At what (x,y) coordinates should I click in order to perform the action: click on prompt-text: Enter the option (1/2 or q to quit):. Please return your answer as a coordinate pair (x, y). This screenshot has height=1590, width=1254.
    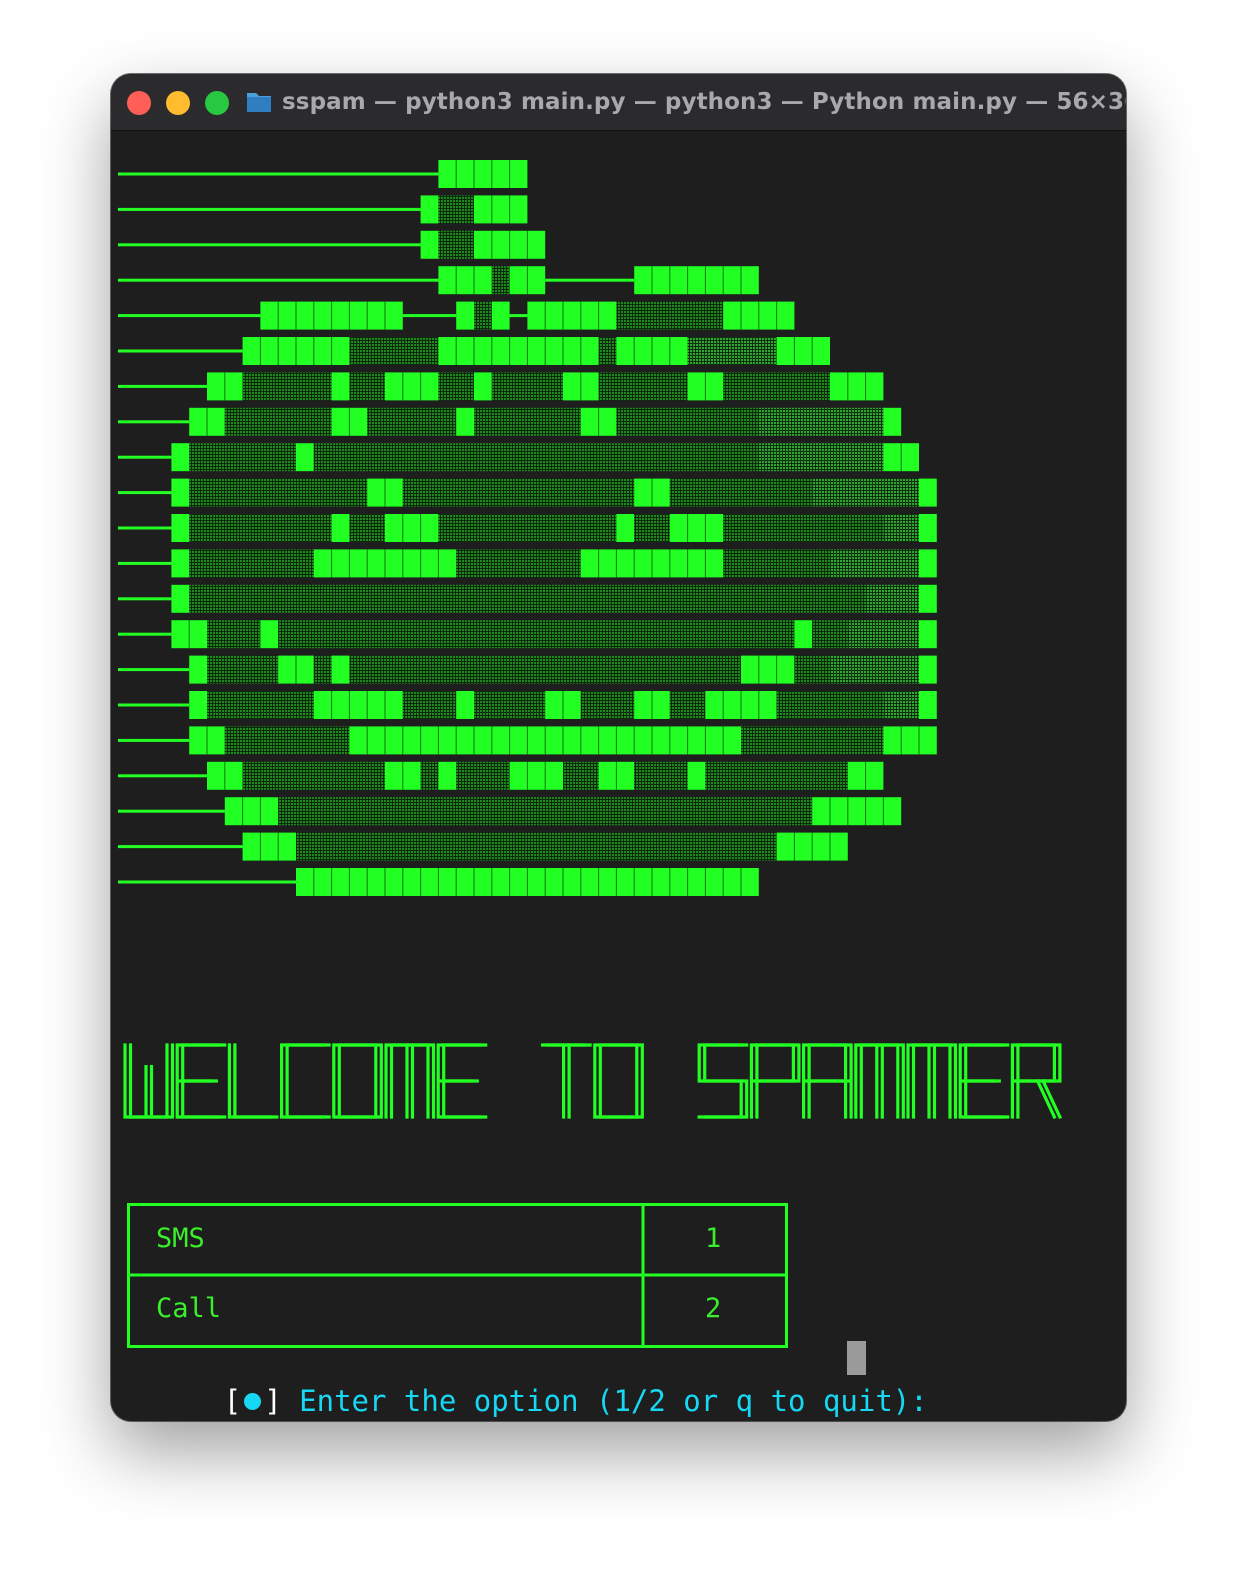
    Looking at the image, I should click on (613, 1401).